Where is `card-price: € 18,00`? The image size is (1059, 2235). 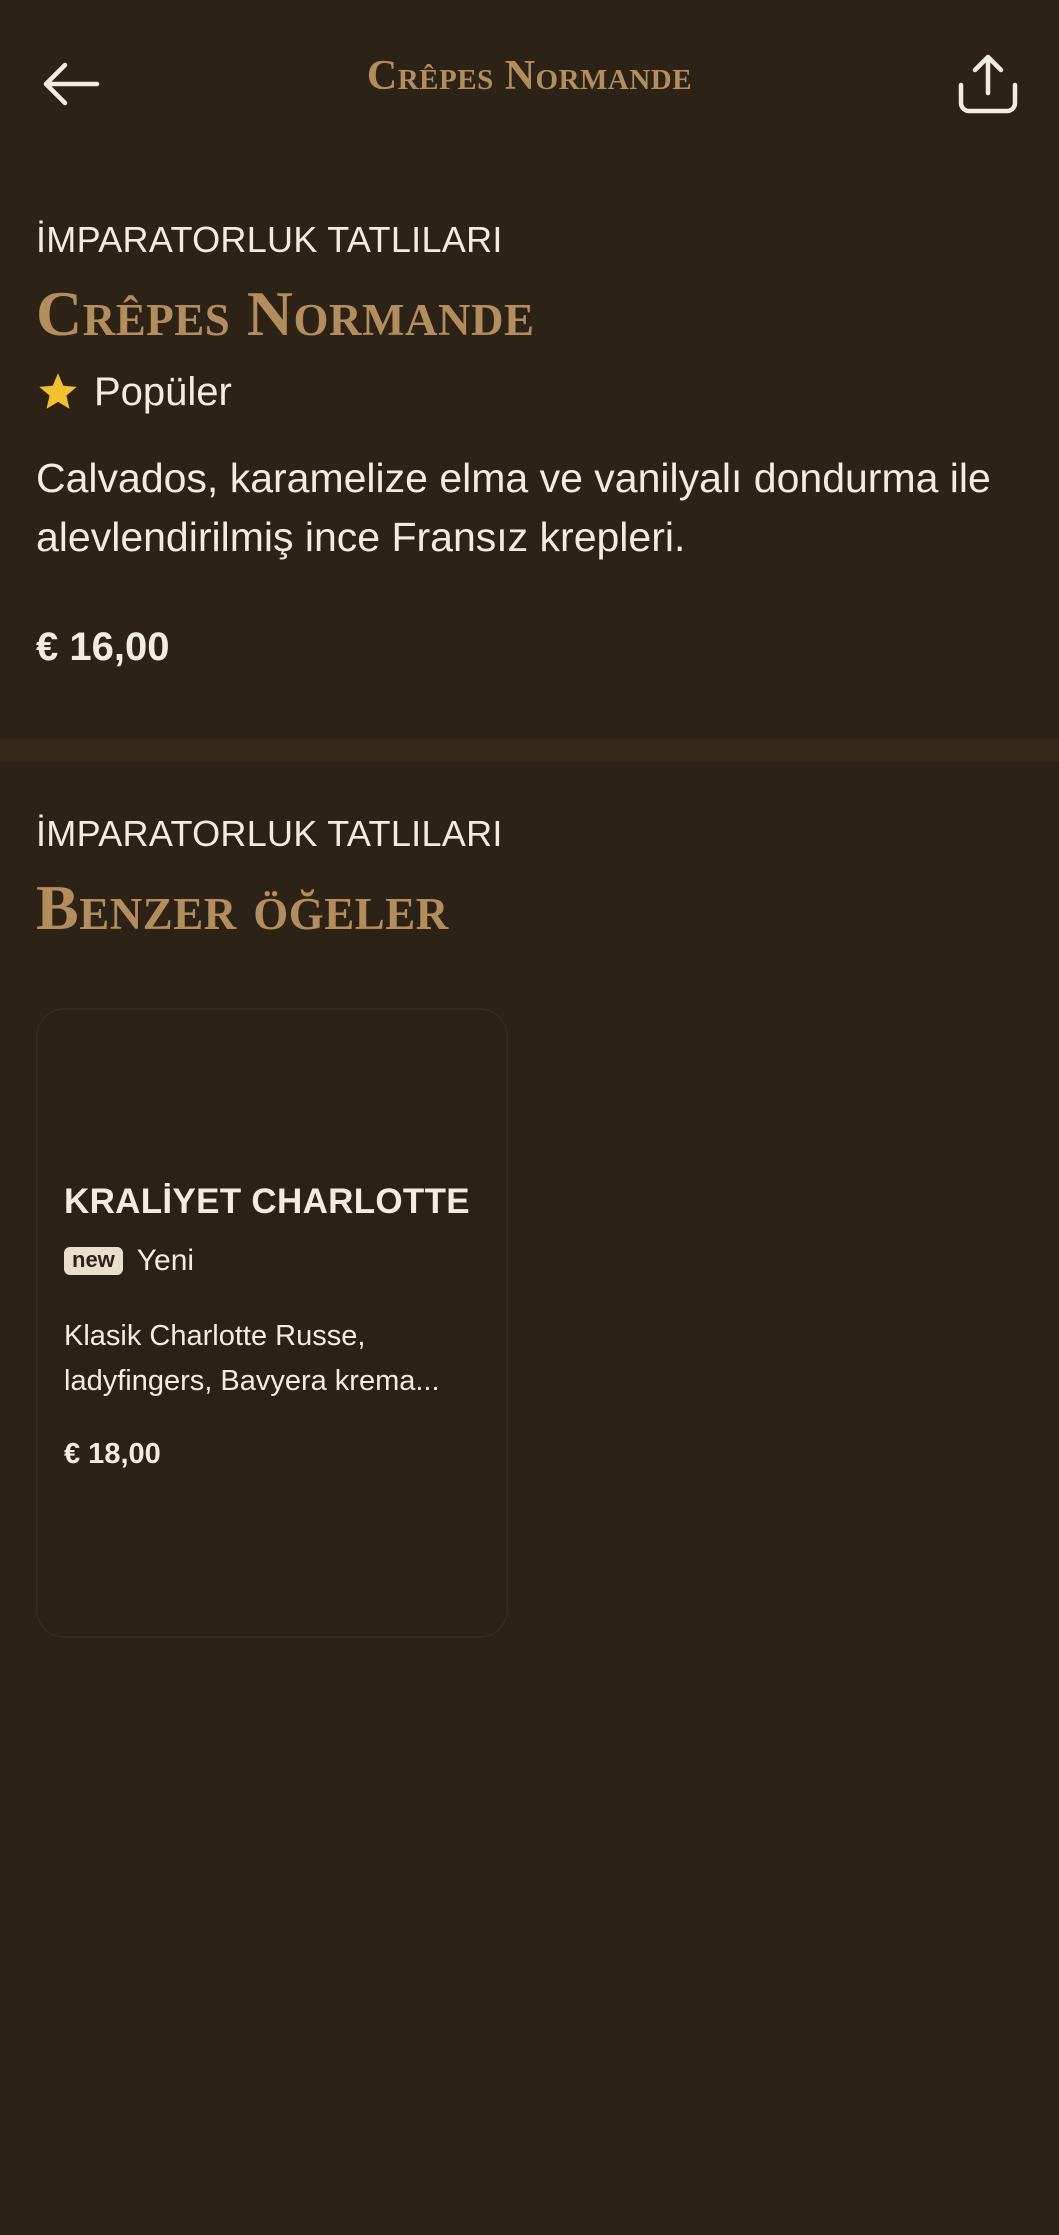 card-price: € 18,00 is located at coordinates (112, 1454).